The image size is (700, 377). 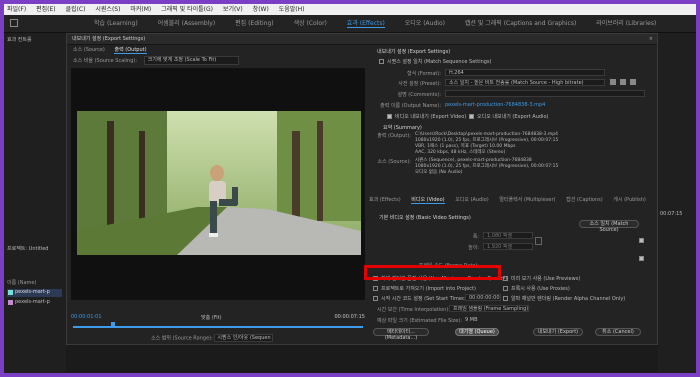 What do you see at coordinates (349, 317) in the screenshot?
I see `timecode-out: 00:00:07:15` at bounding box center [349, 317].